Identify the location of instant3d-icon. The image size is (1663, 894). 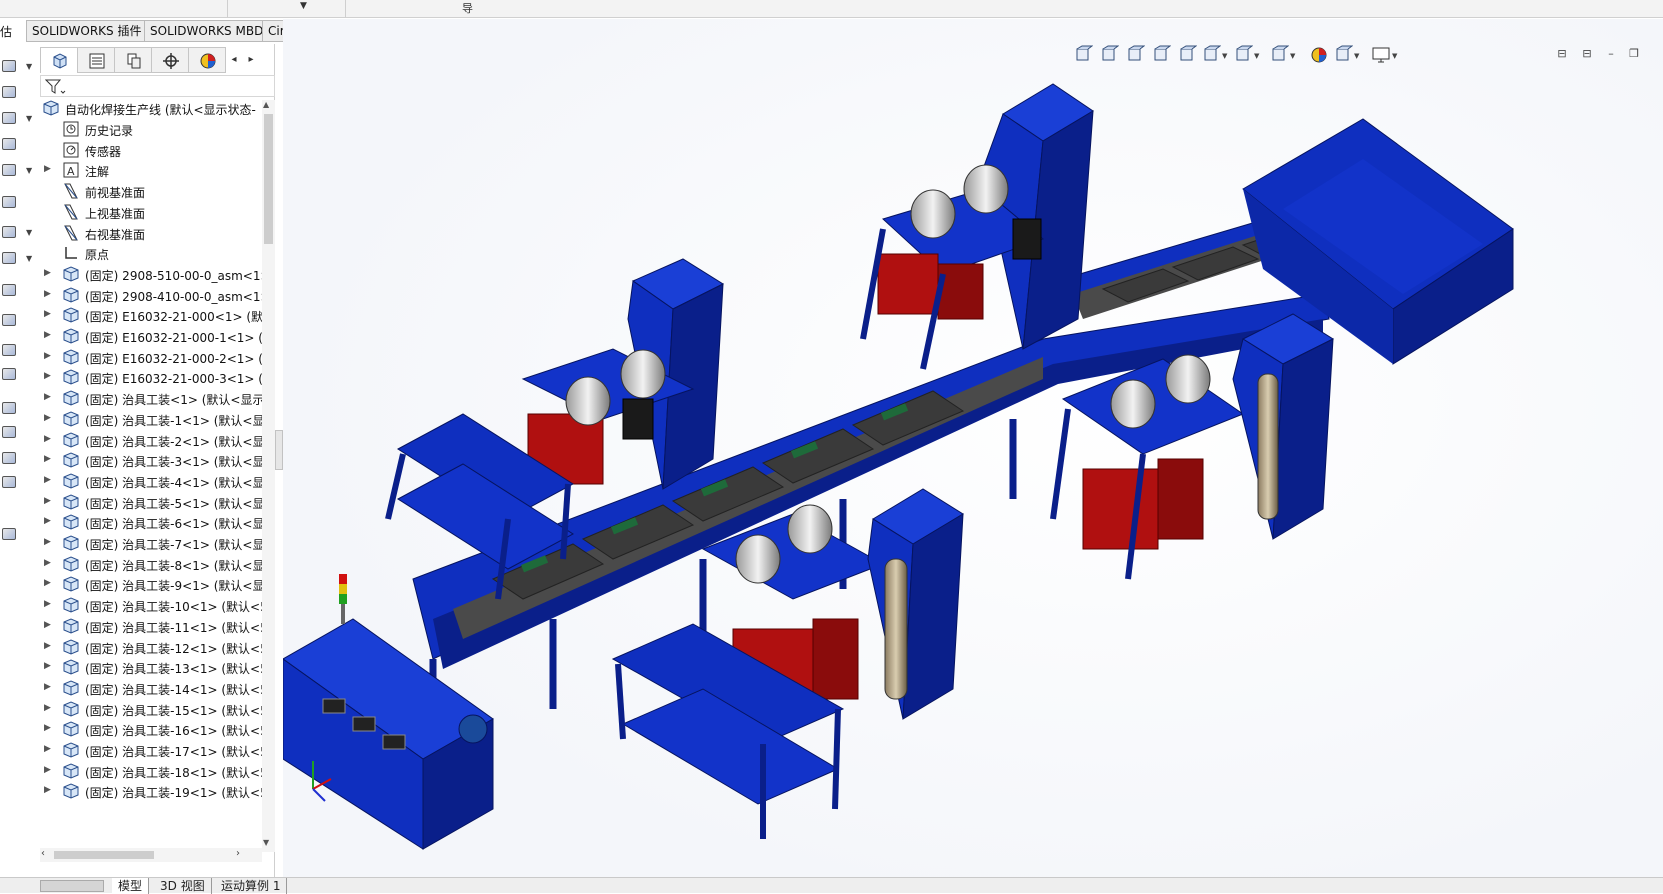
(10, 482).